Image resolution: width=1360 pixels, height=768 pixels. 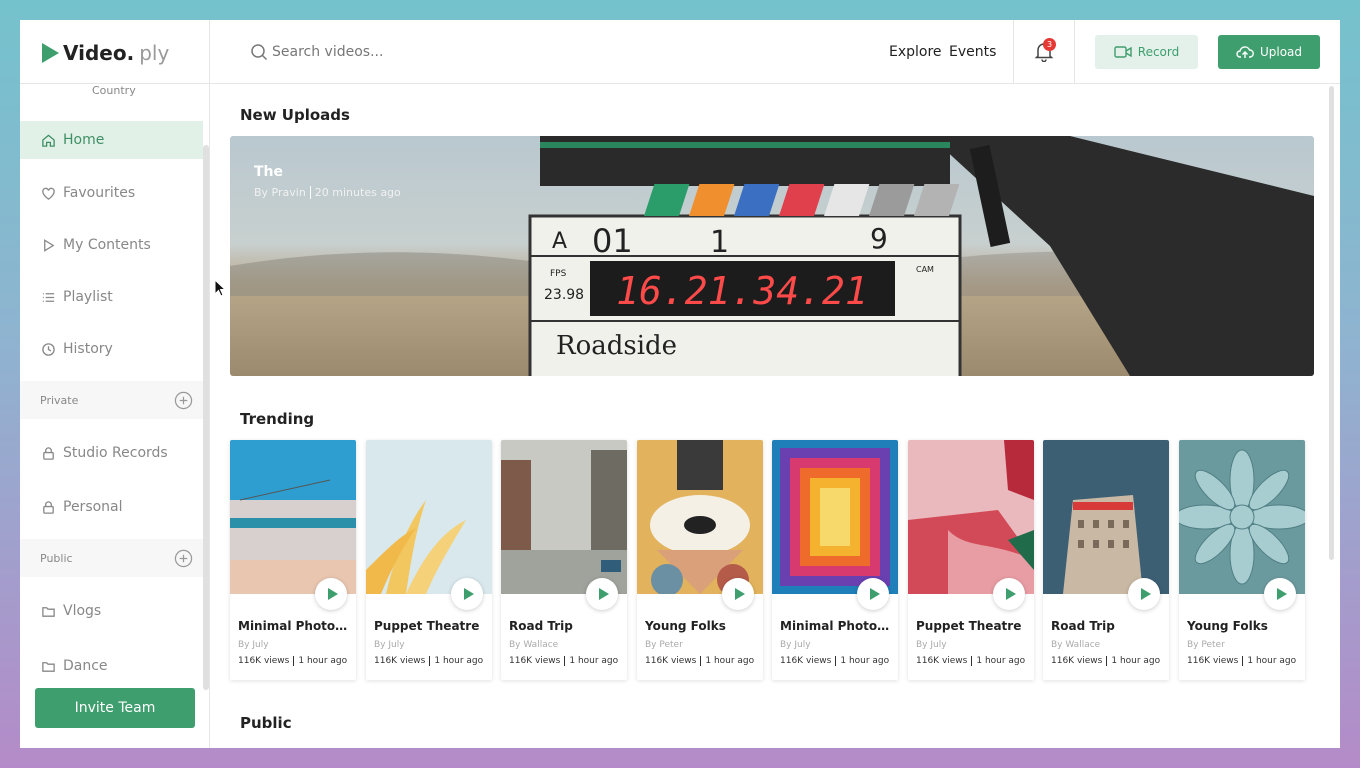 What do you see at coordinates (111, 400) in the screenshot?
I see `section-private: Private` at bounding box center [111, 400].